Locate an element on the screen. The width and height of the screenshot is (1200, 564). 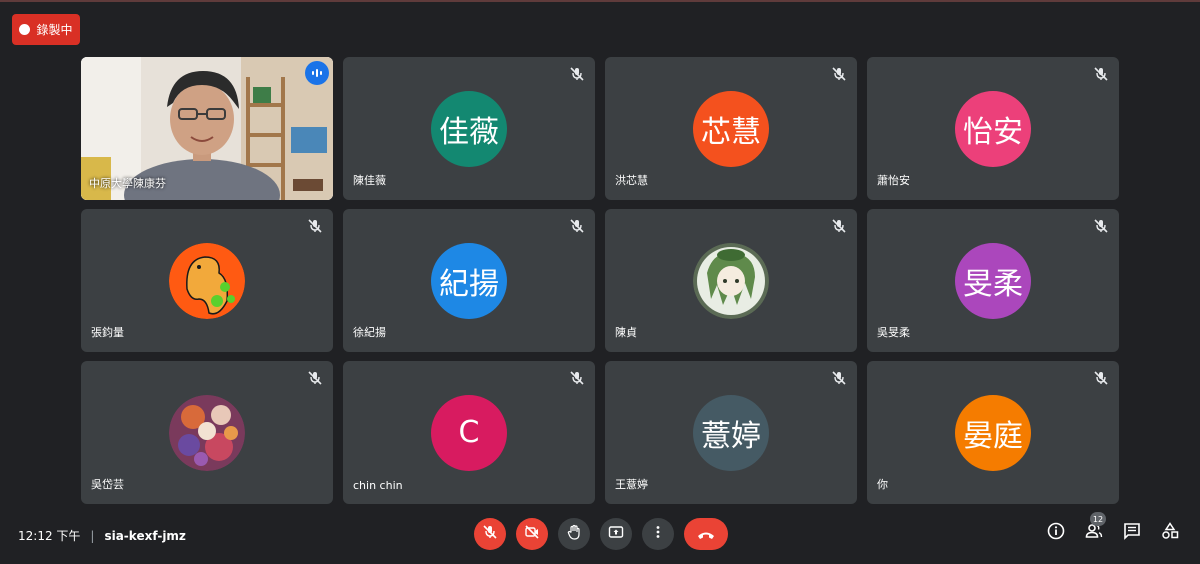
participant-tile: 旻柔 吳旻柔 is located at coordinates (993, 280).